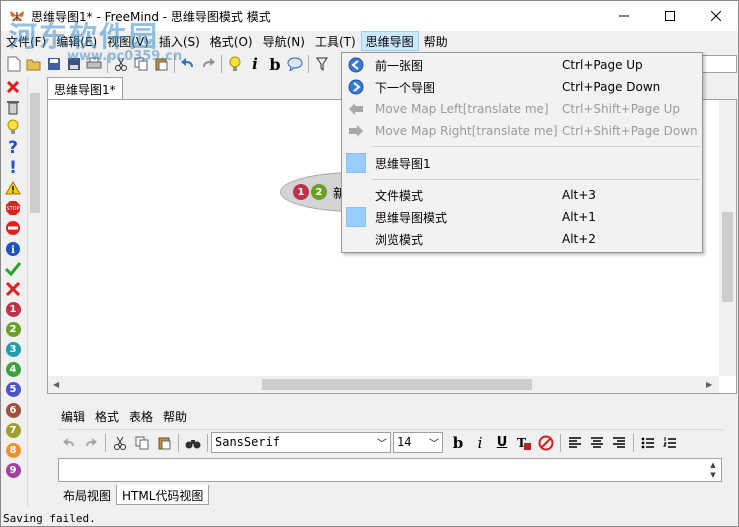 This screenshot has width=739, height=527. Describe the element at coordinates (284, 41) in the screenshot. I see `menu-navigate: 导航(N)` at that location.